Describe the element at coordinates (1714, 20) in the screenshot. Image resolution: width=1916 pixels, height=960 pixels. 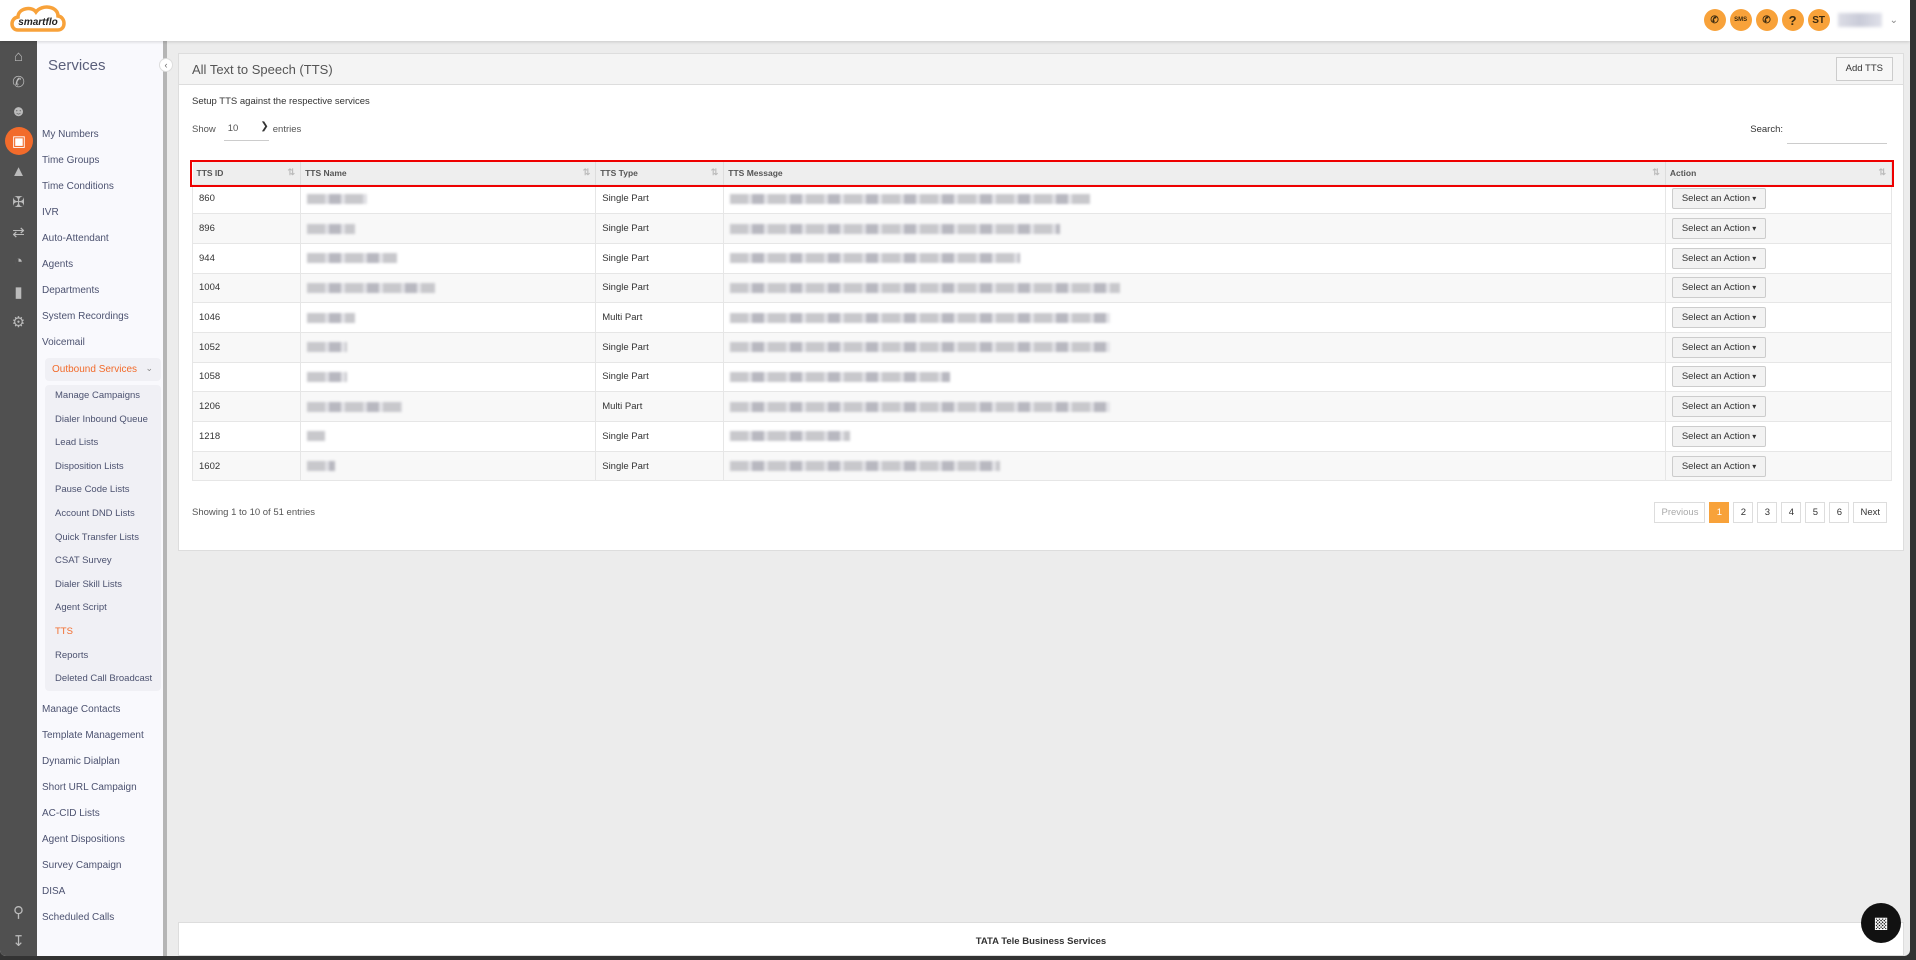
I see `call-icon: ✆` at that location.